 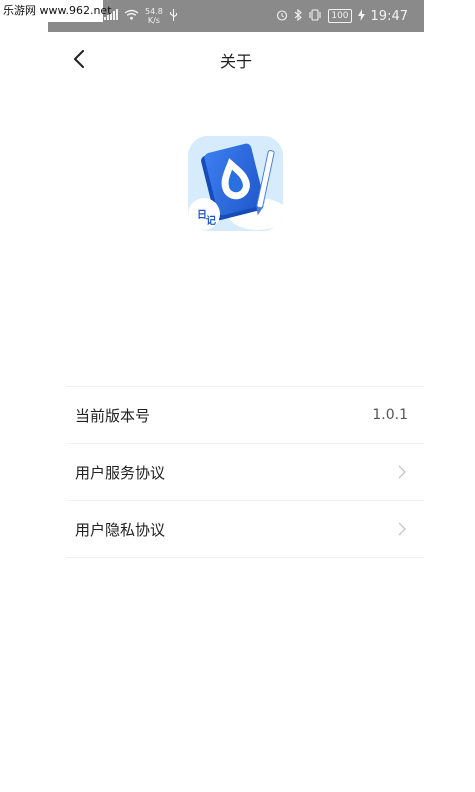 What do you see at coordinates (173, 16) in the screenshot?
I see `usb-icon` at bounding box center [173, 16].